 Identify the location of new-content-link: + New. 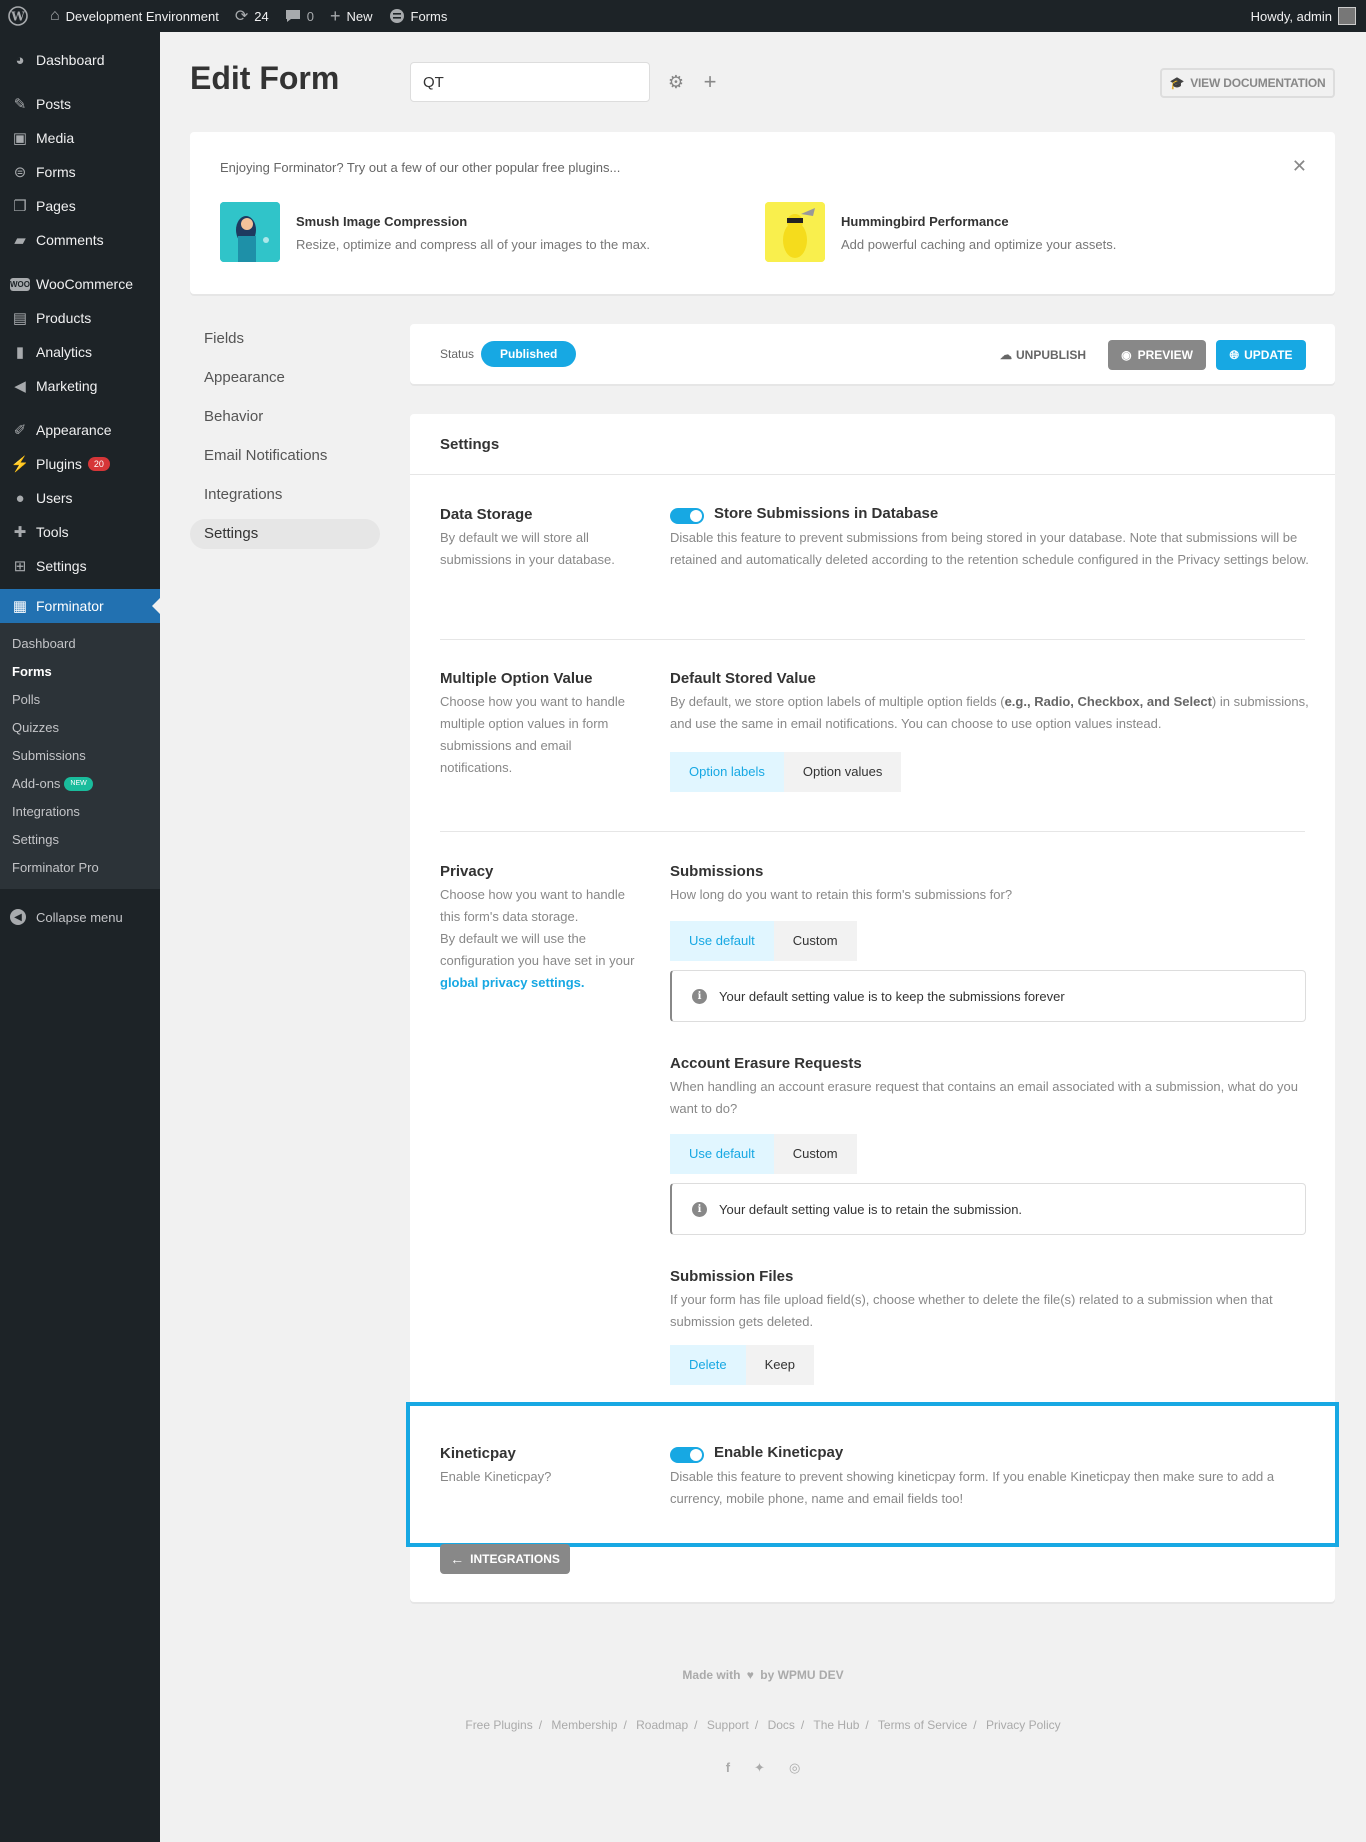
(351, 16).